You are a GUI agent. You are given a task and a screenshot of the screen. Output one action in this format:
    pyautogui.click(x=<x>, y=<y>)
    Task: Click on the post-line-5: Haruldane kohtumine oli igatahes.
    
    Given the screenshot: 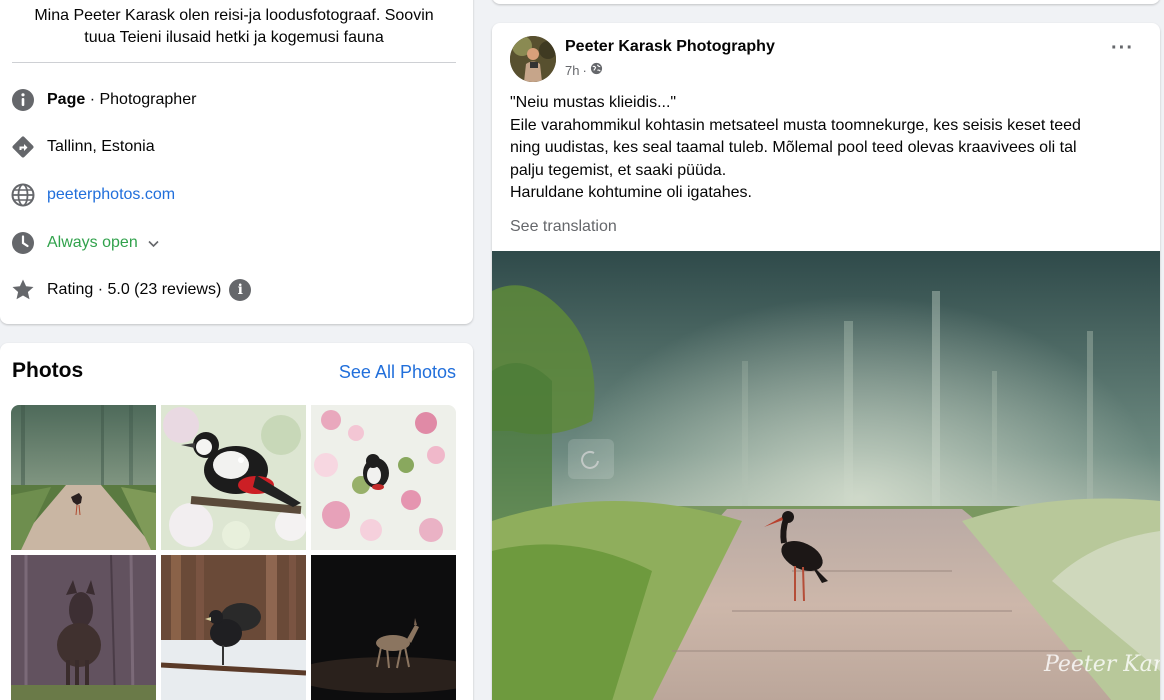 What is the action you would take?
    pyautogui.click(x=631, y=192)
    